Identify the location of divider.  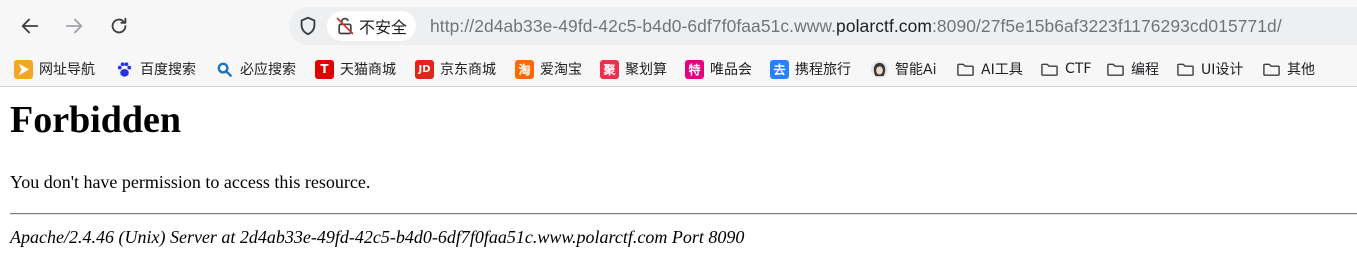
(683, 214).